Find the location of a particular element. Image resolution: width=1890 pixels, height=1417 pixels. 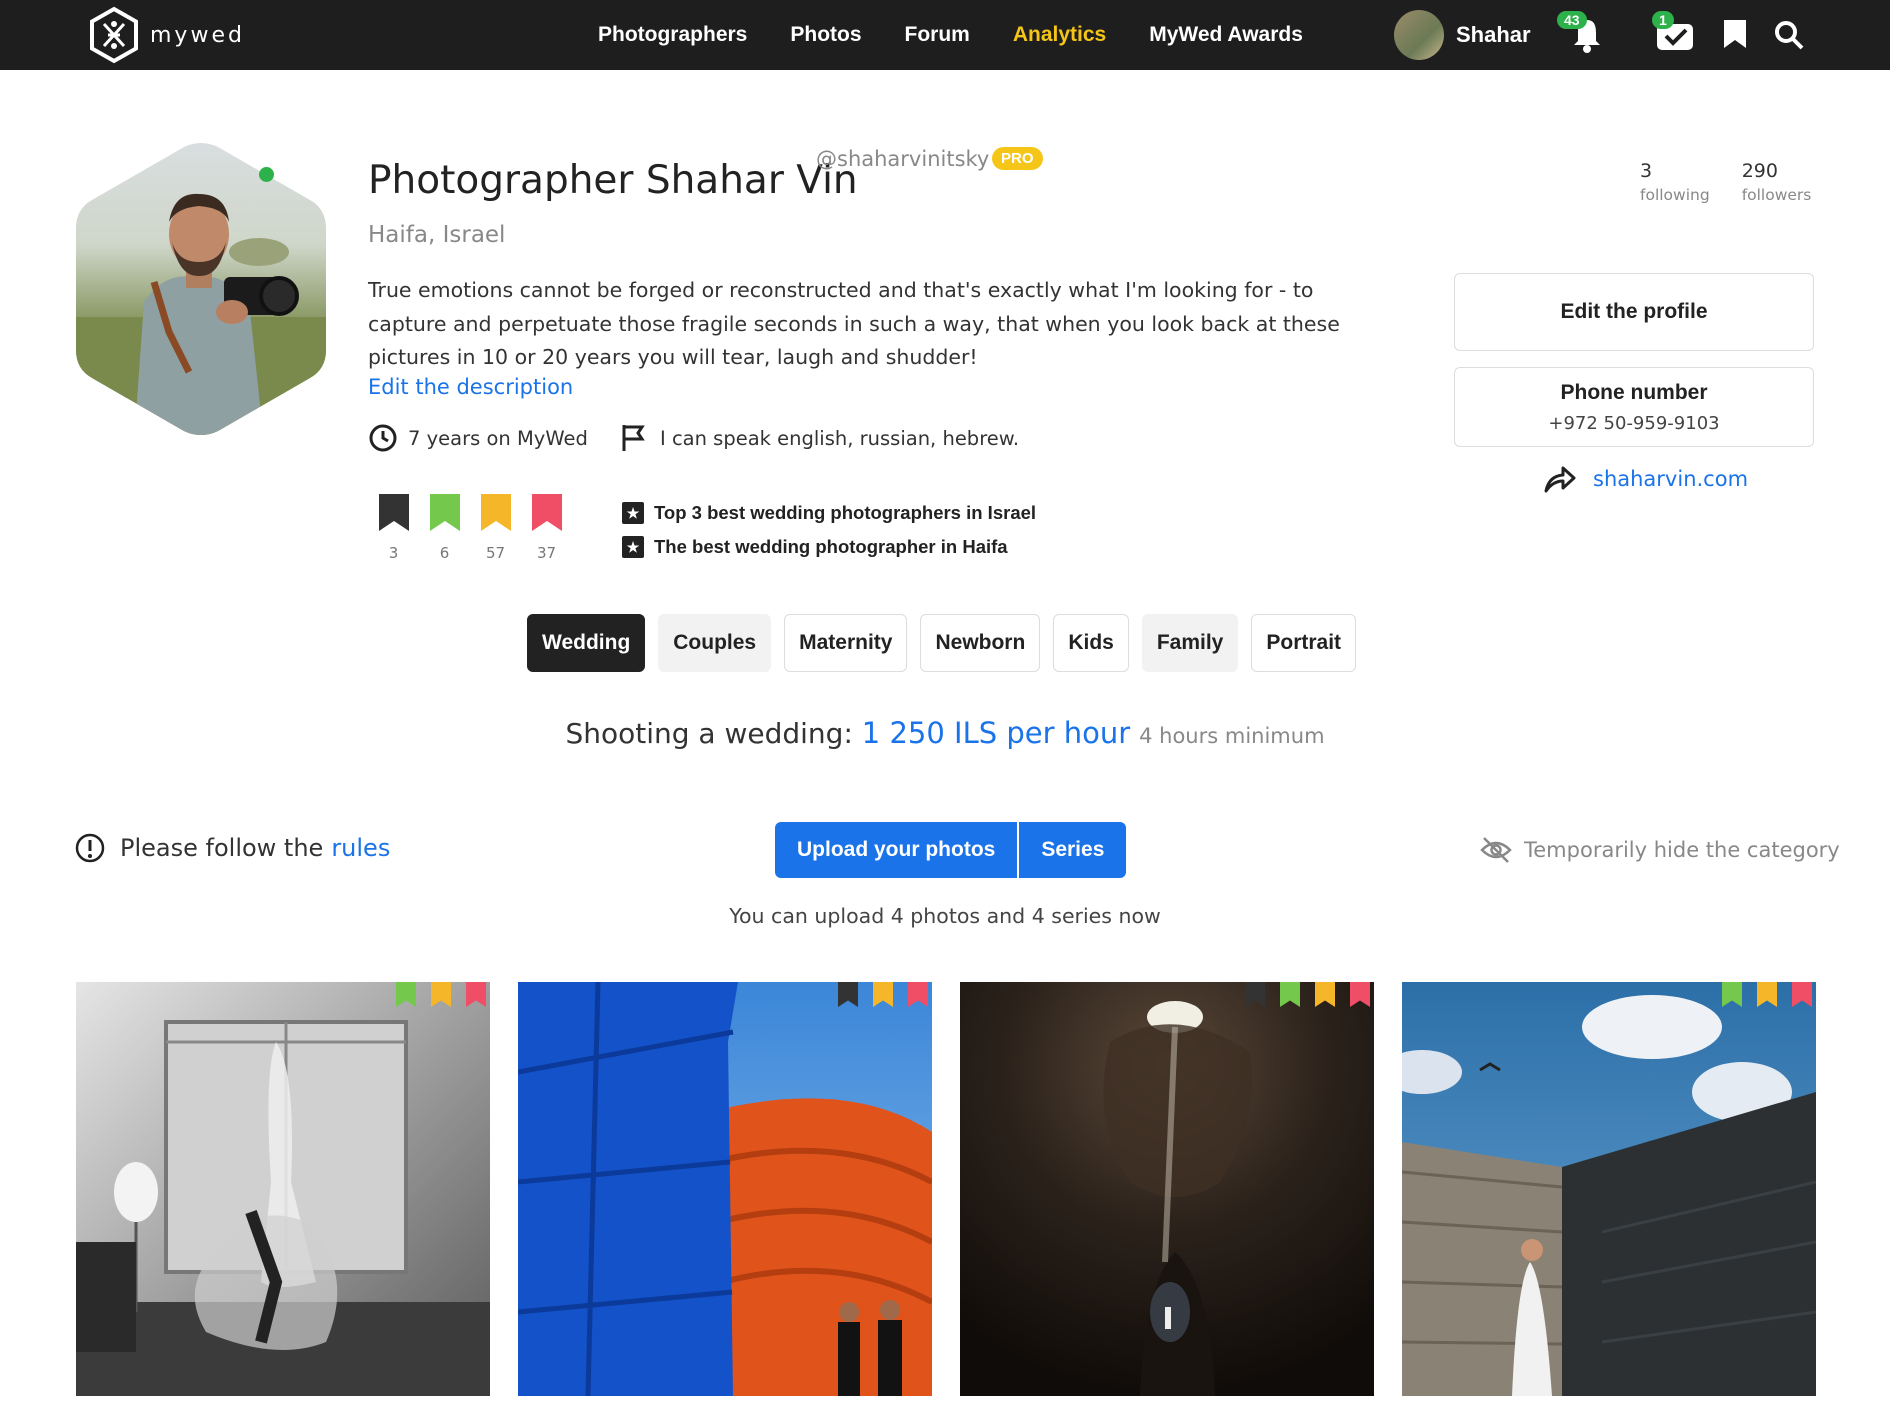

price-label: Shooting a wedding: is located at coordinates (709, 733).